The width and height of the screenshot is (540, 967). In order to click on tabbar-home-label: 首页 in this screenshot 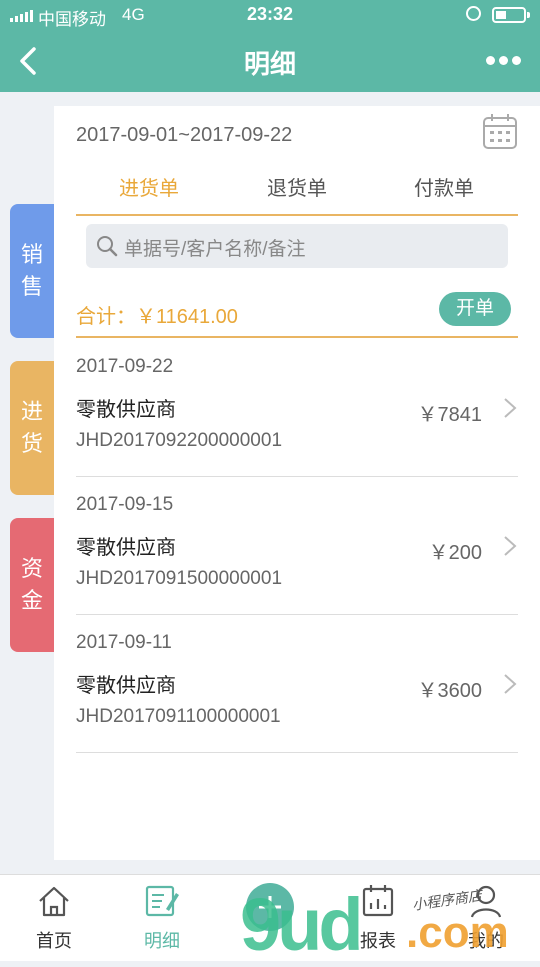, I will do `click(54, 941)`.